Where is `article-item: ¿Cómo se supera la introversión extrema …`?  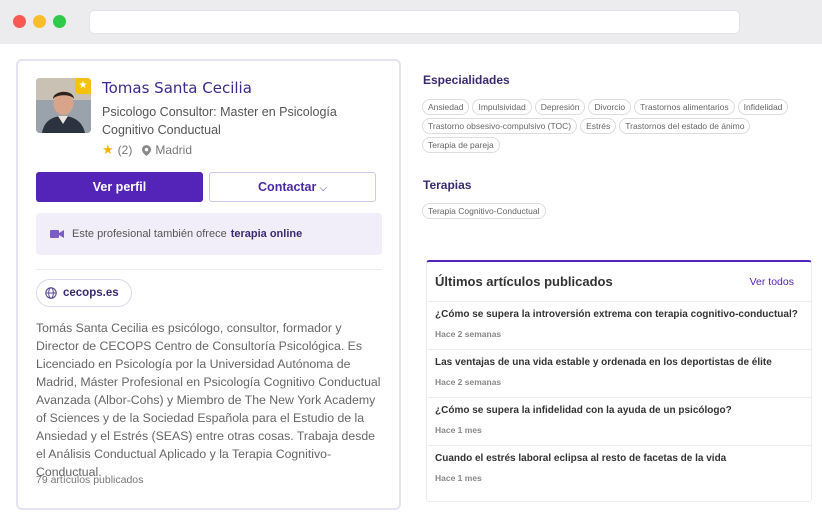 article-item: ¿Cómo se supera la introversión extrema … is located at coordinates (619, 325).